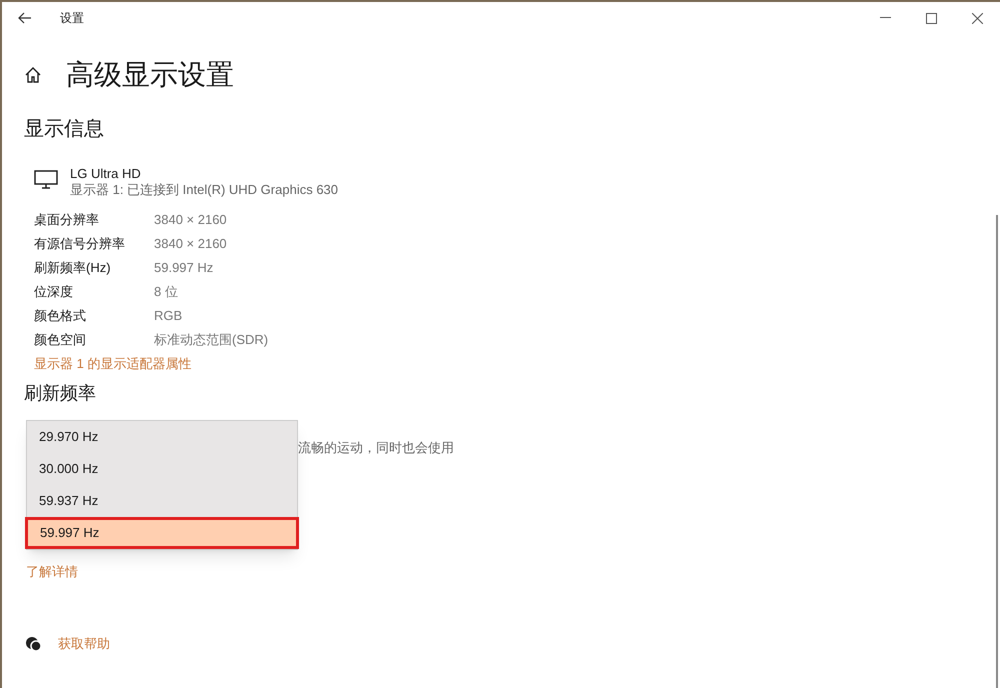  Describe the element at coordinates (977, 18) in the screenshot. I see `close-icon` at that location.